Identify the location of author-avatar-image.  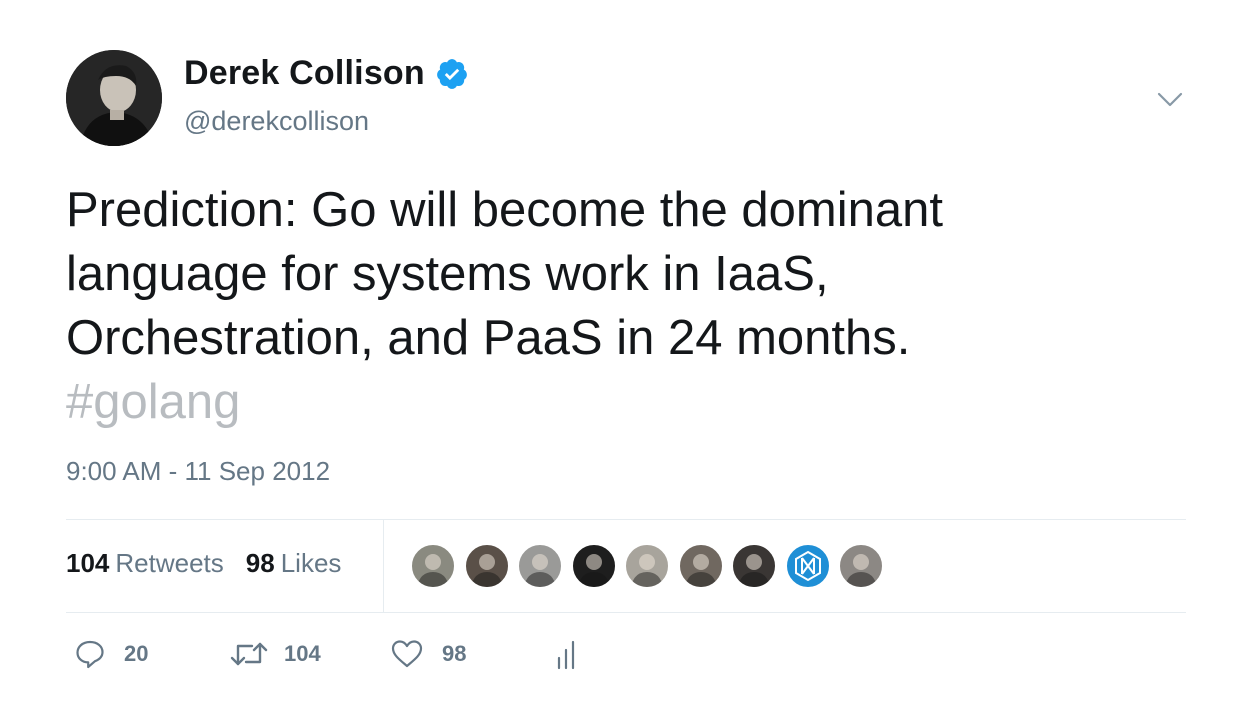
(114, 98).